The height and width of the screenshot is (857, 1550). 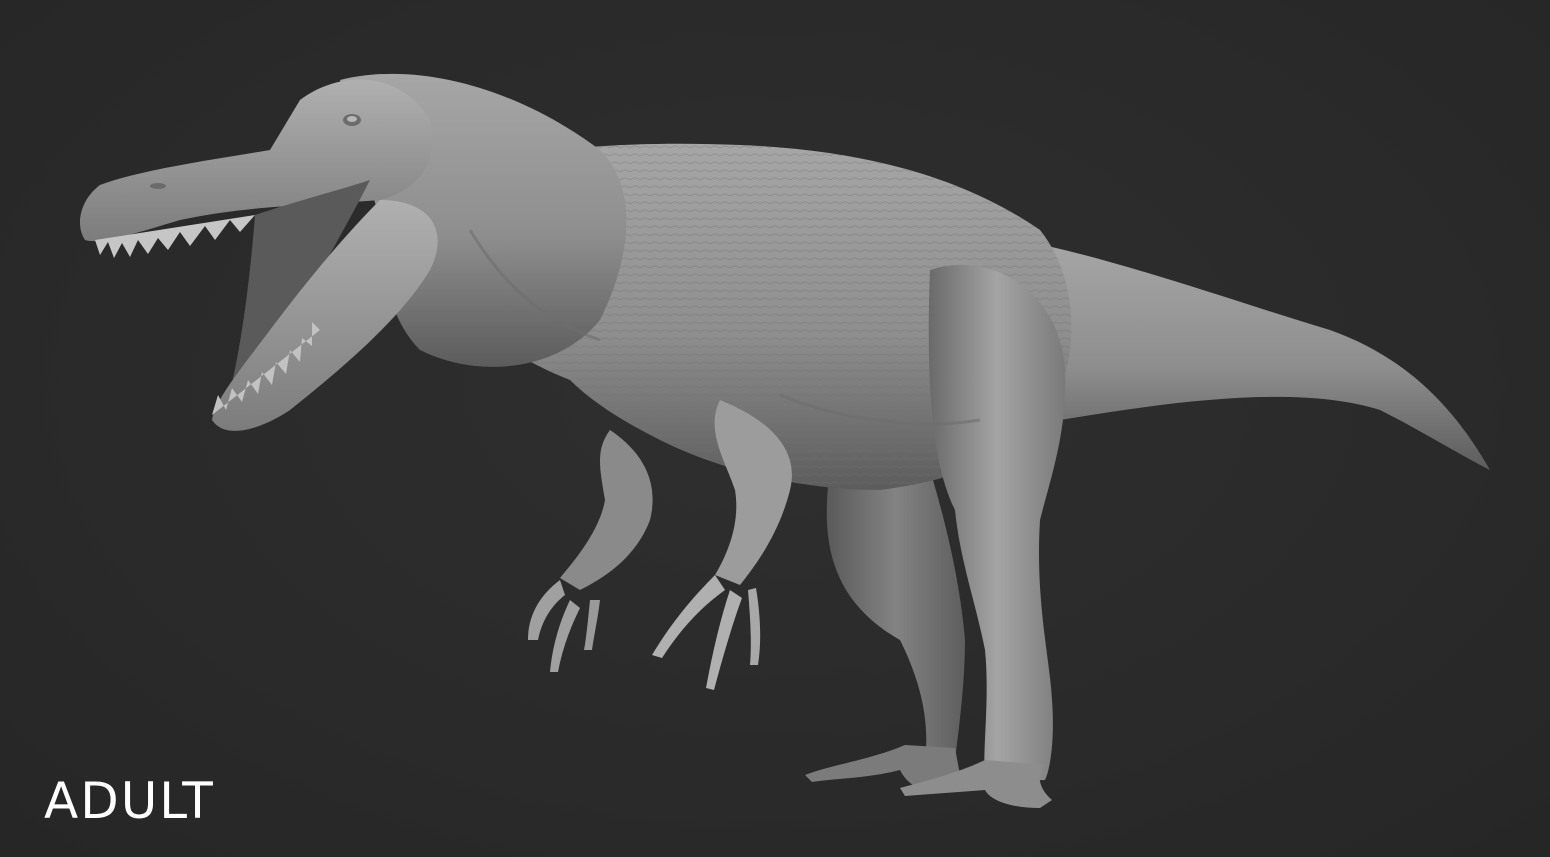 I want to click on head, so click(x=259, y=255).